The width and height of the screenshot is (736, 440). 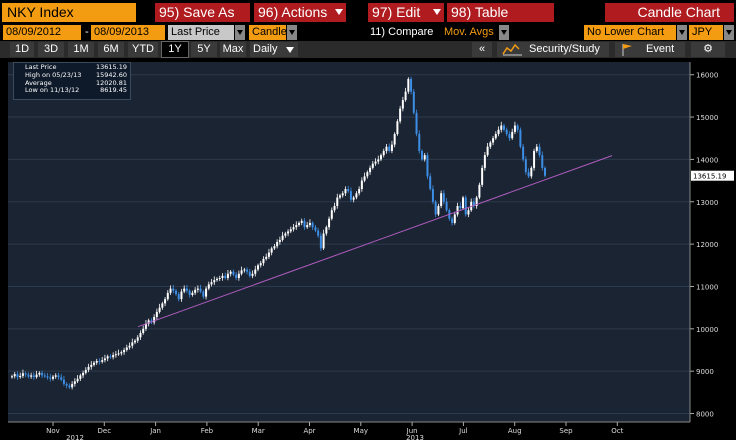 I want to click on period-tab-6m: 6M, so click(x=111, y=49).